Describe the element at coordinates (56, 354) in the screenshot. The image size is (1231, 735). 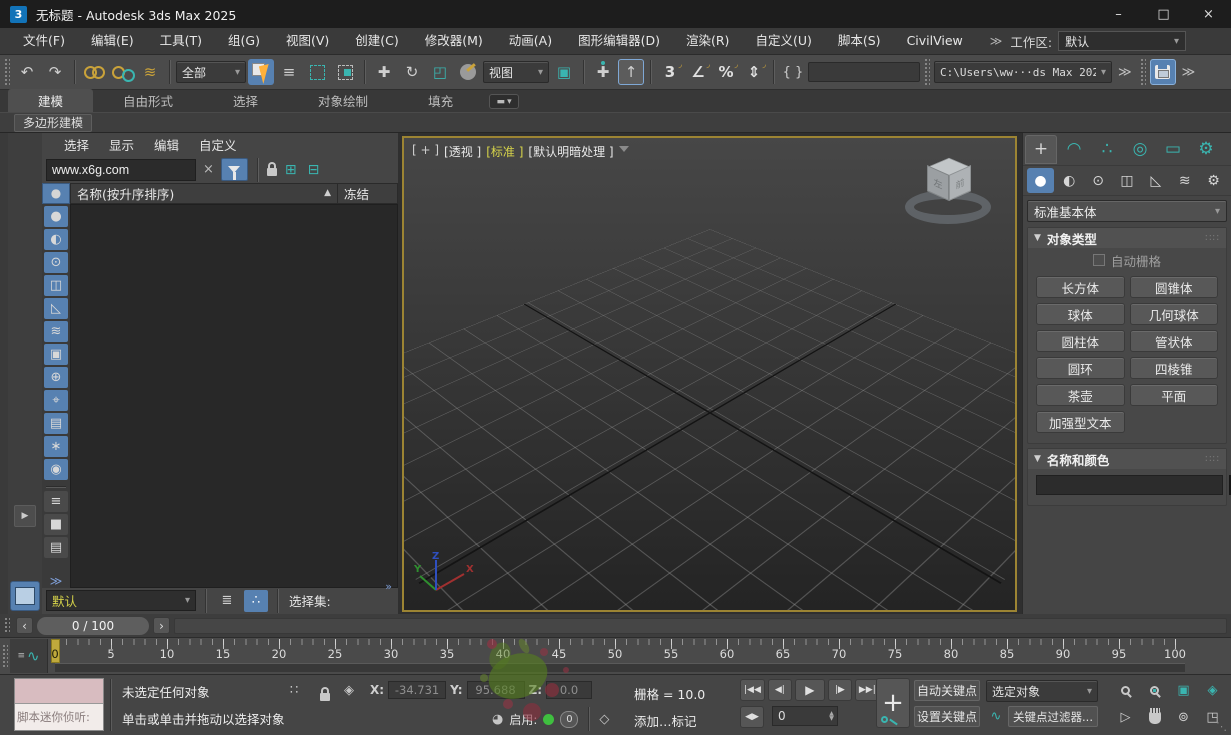
I see `filter-all-objects-icon: ▣` at that location.